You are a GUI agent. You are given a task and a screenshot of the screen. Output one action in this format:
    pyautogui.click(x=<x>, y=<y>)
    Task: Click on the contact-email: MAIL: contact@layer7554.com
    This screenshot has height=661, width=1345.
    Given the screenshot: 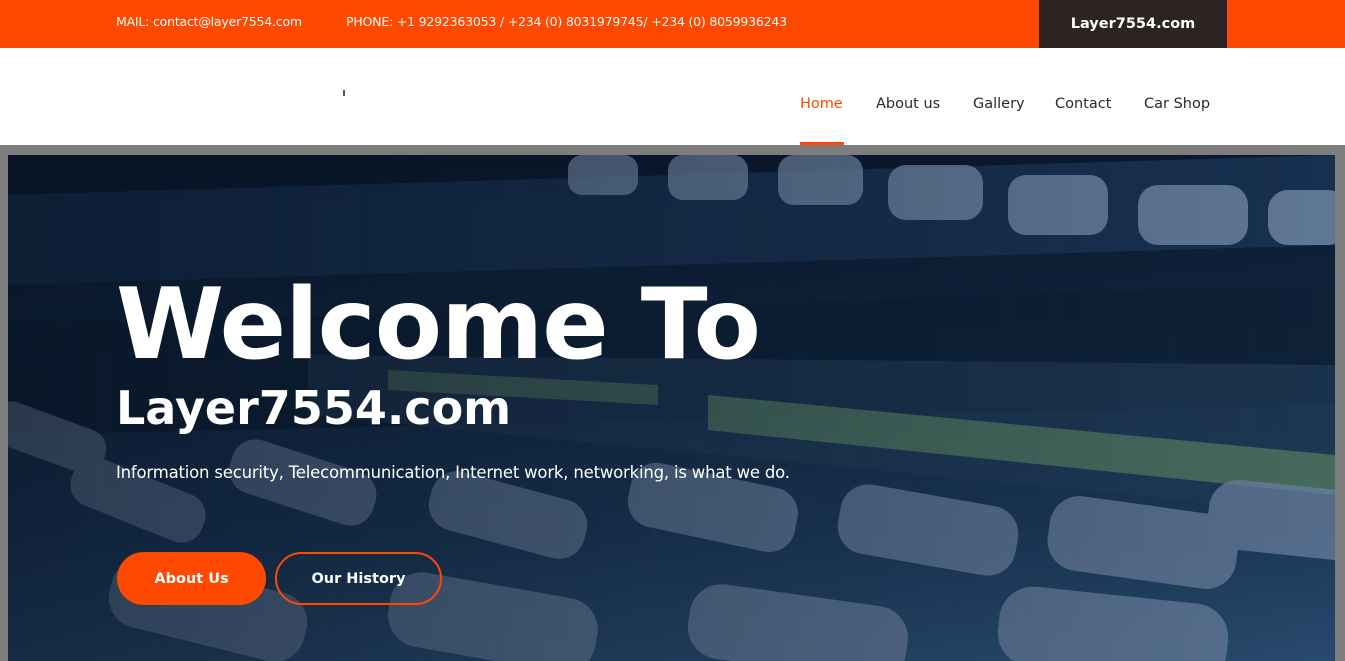 What is the action you would take?
    pyautogui.click(x=209, y=21)
    